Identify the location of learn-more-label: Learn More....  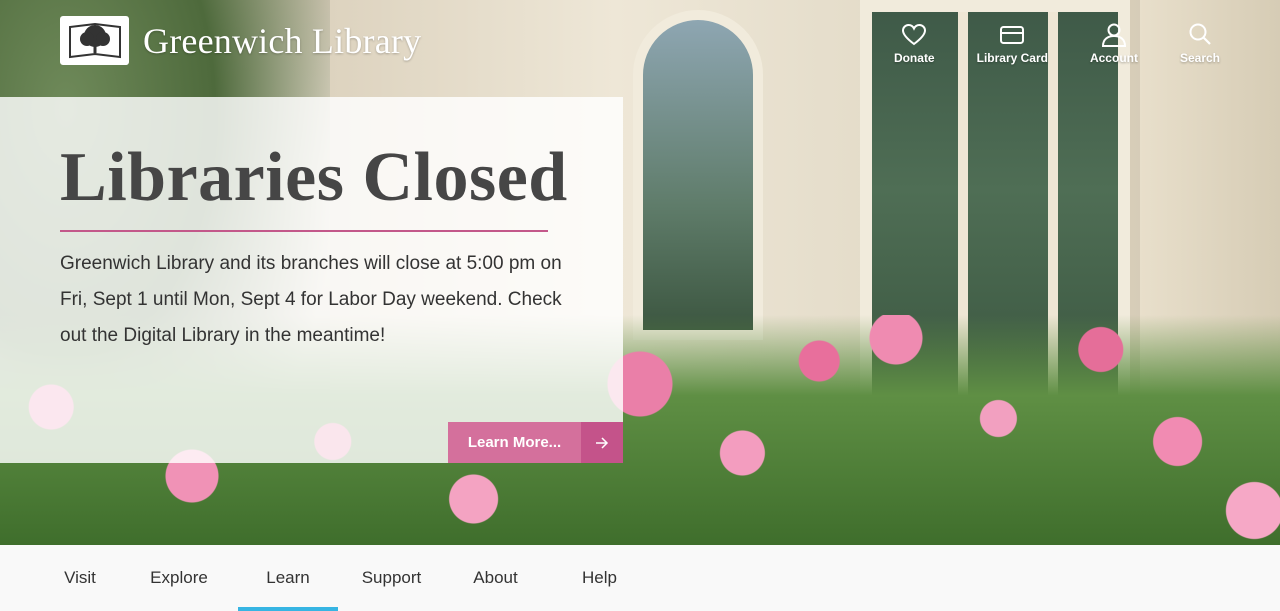
(514, 442).